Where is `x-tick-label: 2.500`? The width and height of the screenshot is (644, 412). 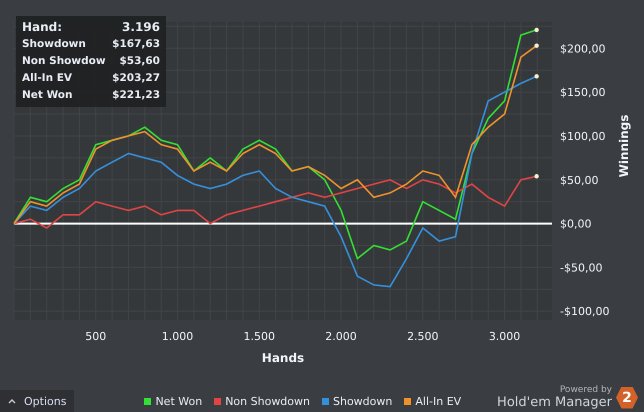 x-tick-label: 2.500 is located at coordinates (423, 336).